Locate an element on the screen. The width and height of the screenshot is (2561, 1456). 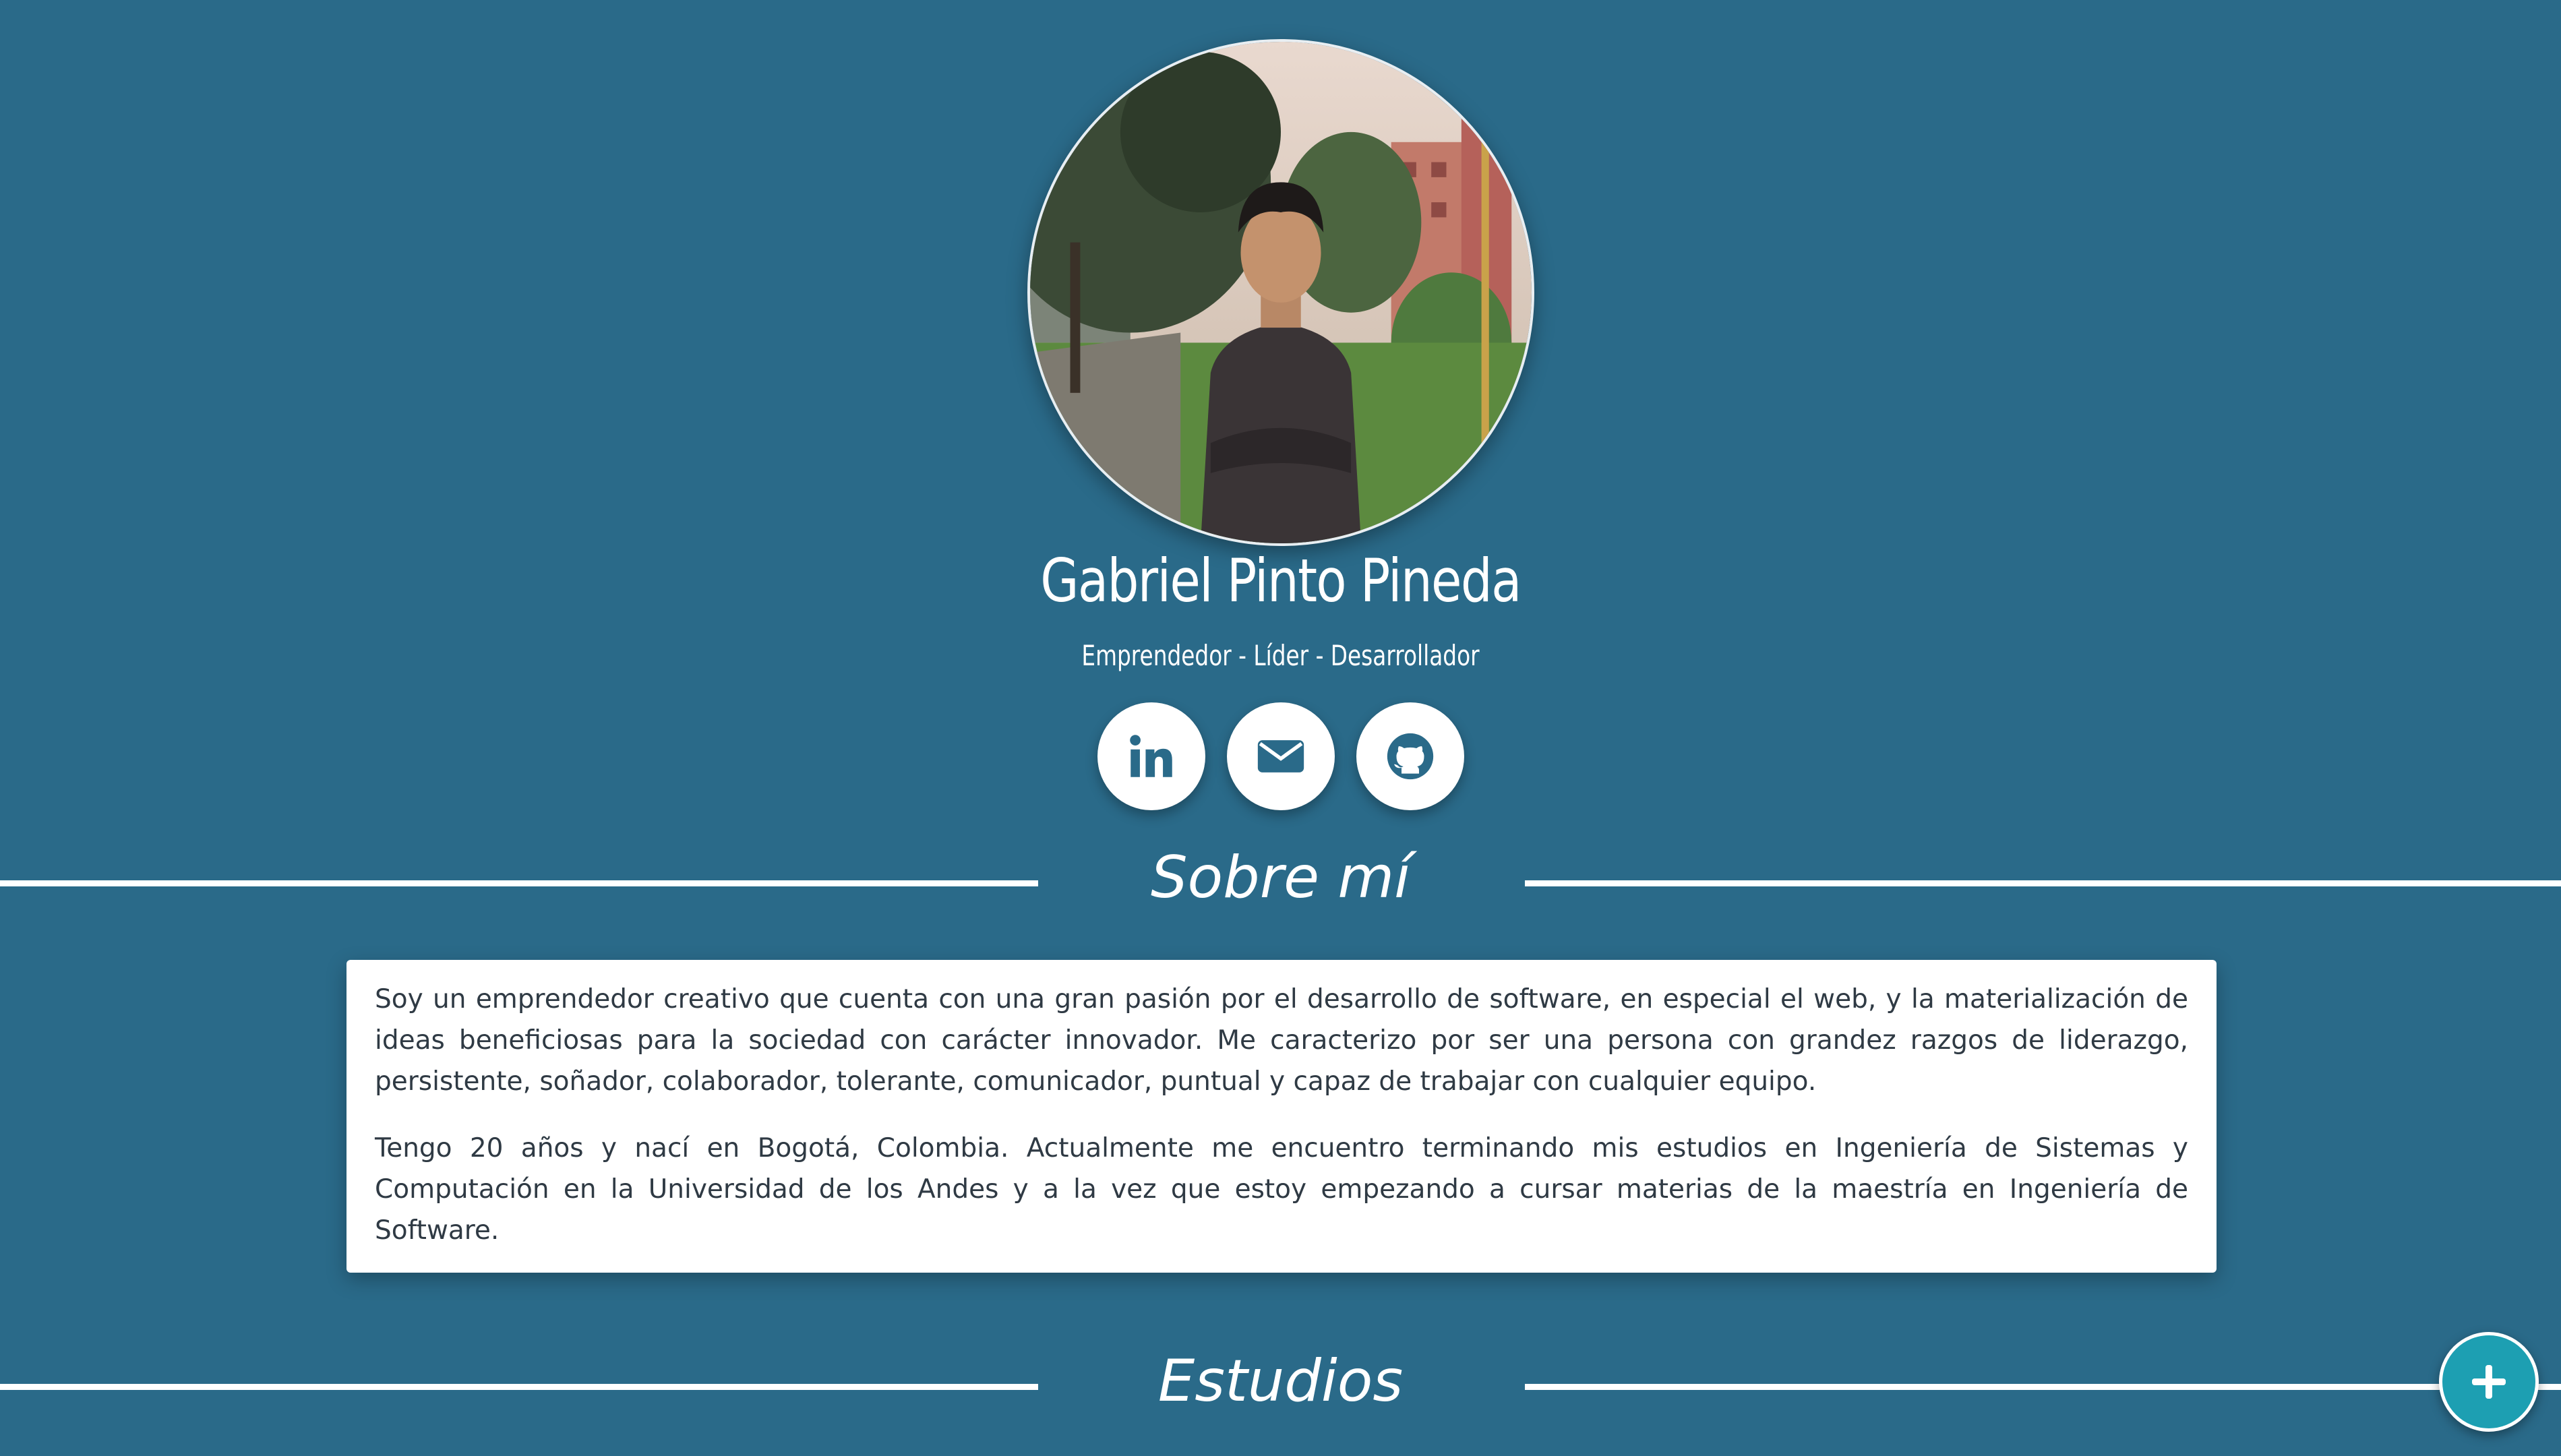
studies-title: Estudios is located at coordinates (1280, 1381).